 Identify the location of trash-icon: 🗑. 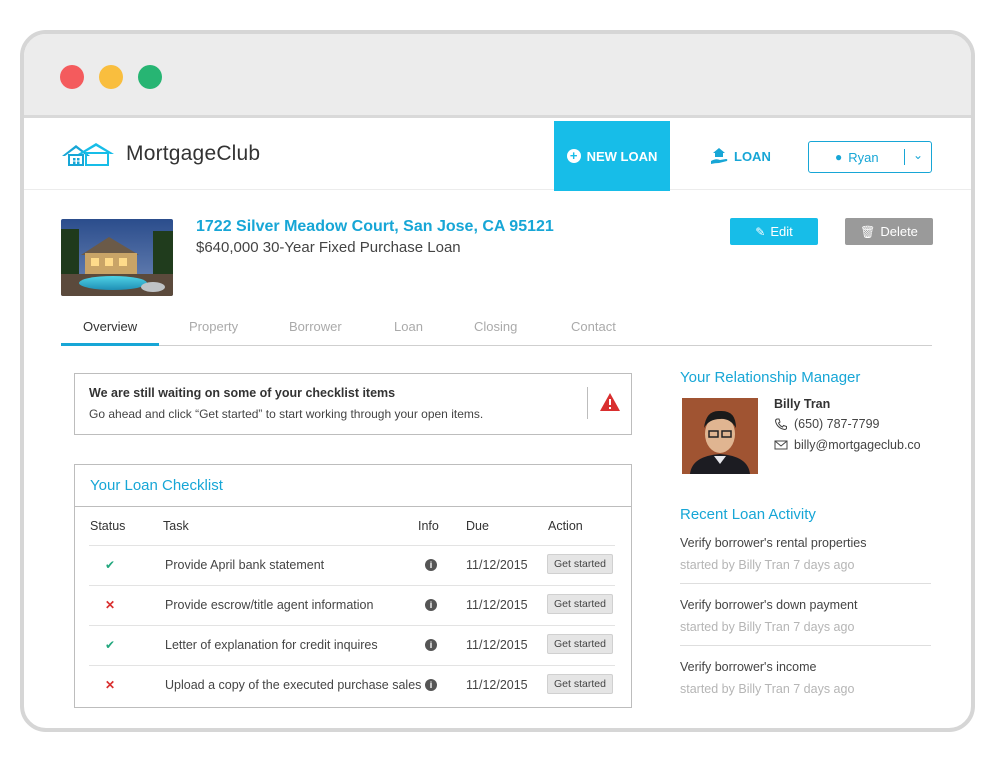
(868, 231).